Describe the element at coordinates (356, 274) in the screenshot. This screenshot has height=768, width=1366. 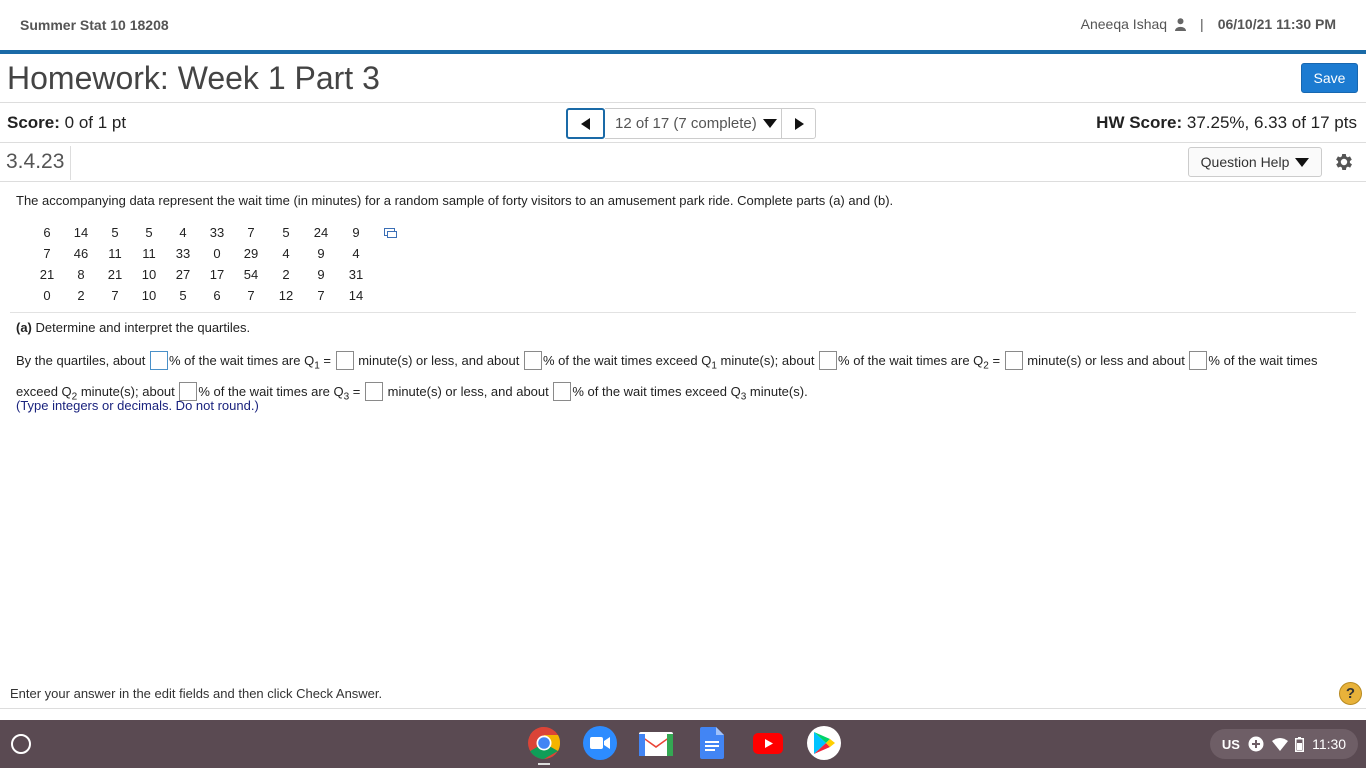
I see `table-cell: 31` at that location.